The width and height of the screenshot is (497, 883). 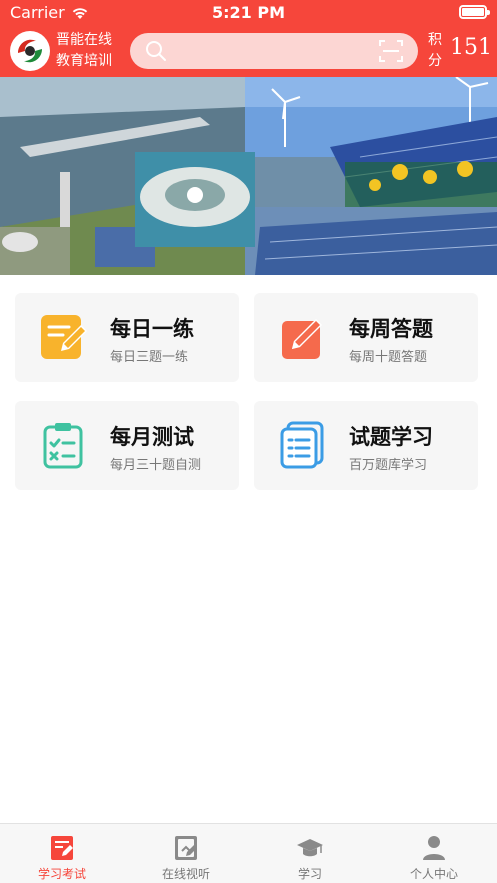 What do you see at coordinates (63, 446) in the screenshot?
I see `clipboard-check-icon` at bounding box center [63, 446].